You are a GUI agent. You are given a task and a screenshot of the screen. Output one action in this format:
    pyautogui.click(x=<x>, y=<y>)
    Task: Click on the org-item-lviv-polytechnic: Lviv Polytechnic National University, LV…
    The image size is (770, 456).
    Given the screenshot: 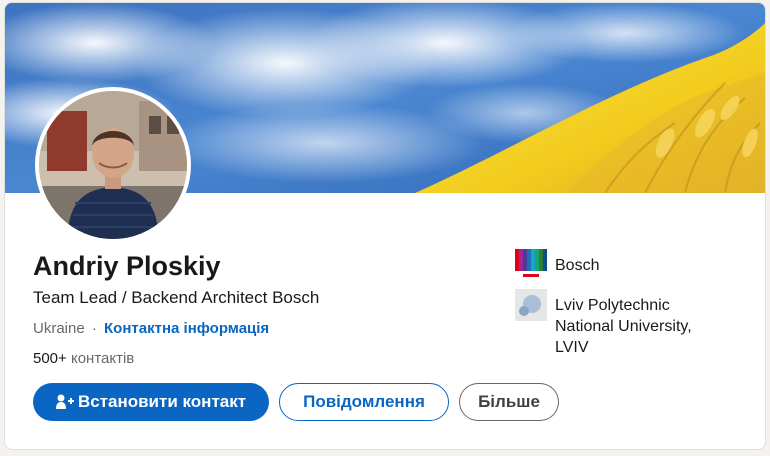 What is the action you would take?
    pyautogui.click(x=615, y=323)
    